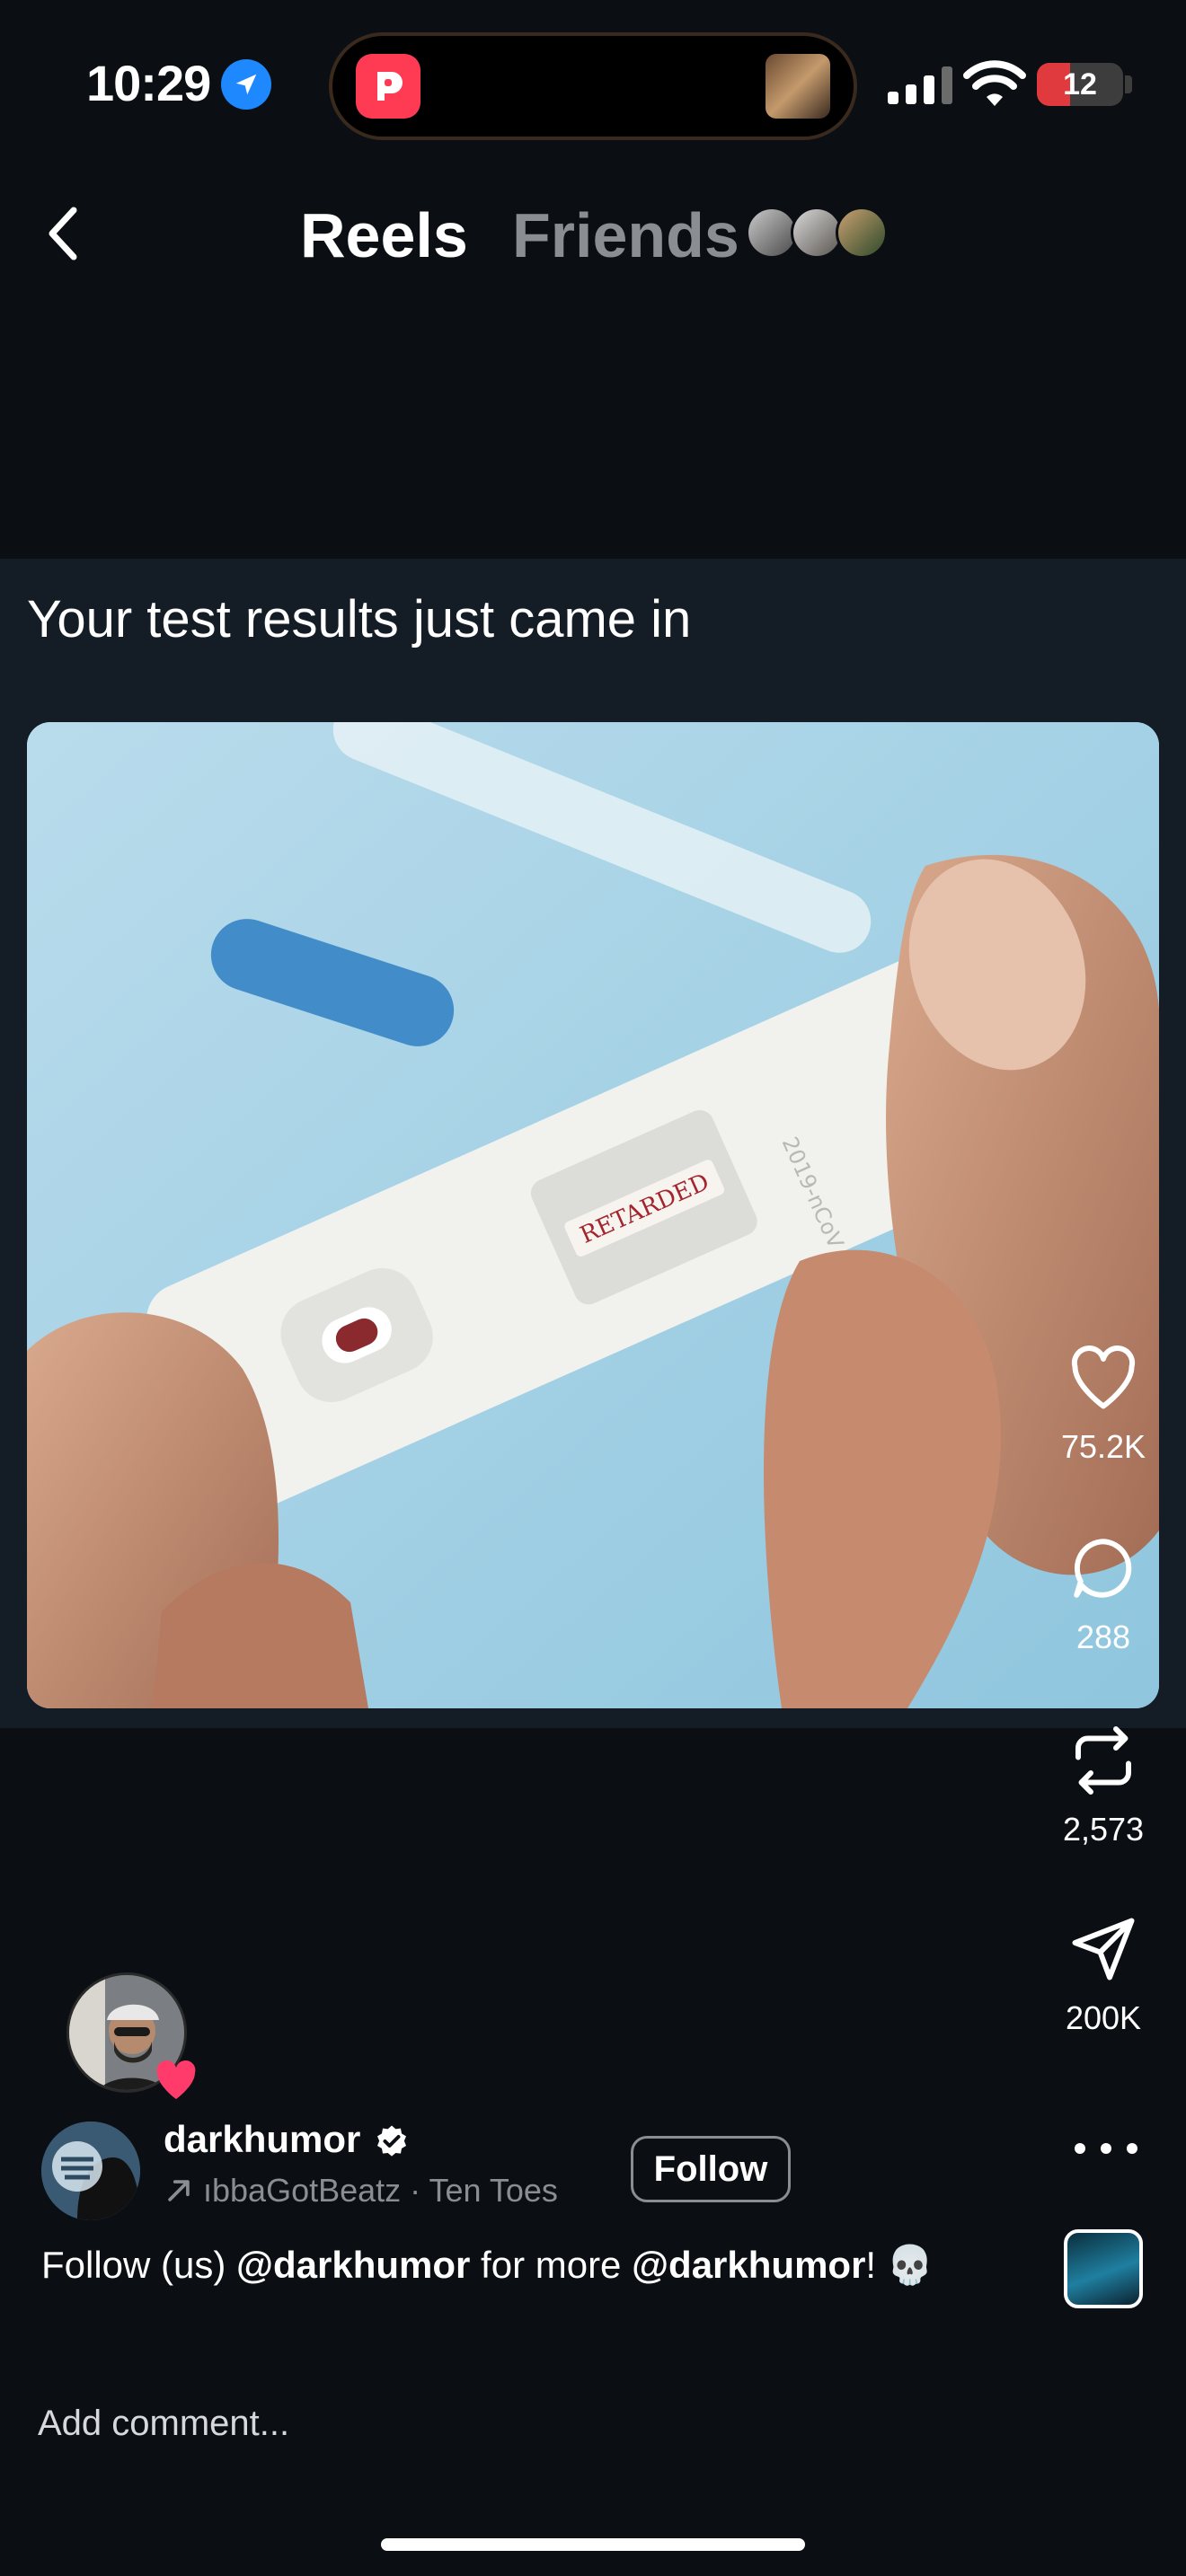 This screenshot has width=1186, height=2576. I want to click on audio-attribution: ıbbaGotBeatz · Ten Toes, so click(361, 2191).